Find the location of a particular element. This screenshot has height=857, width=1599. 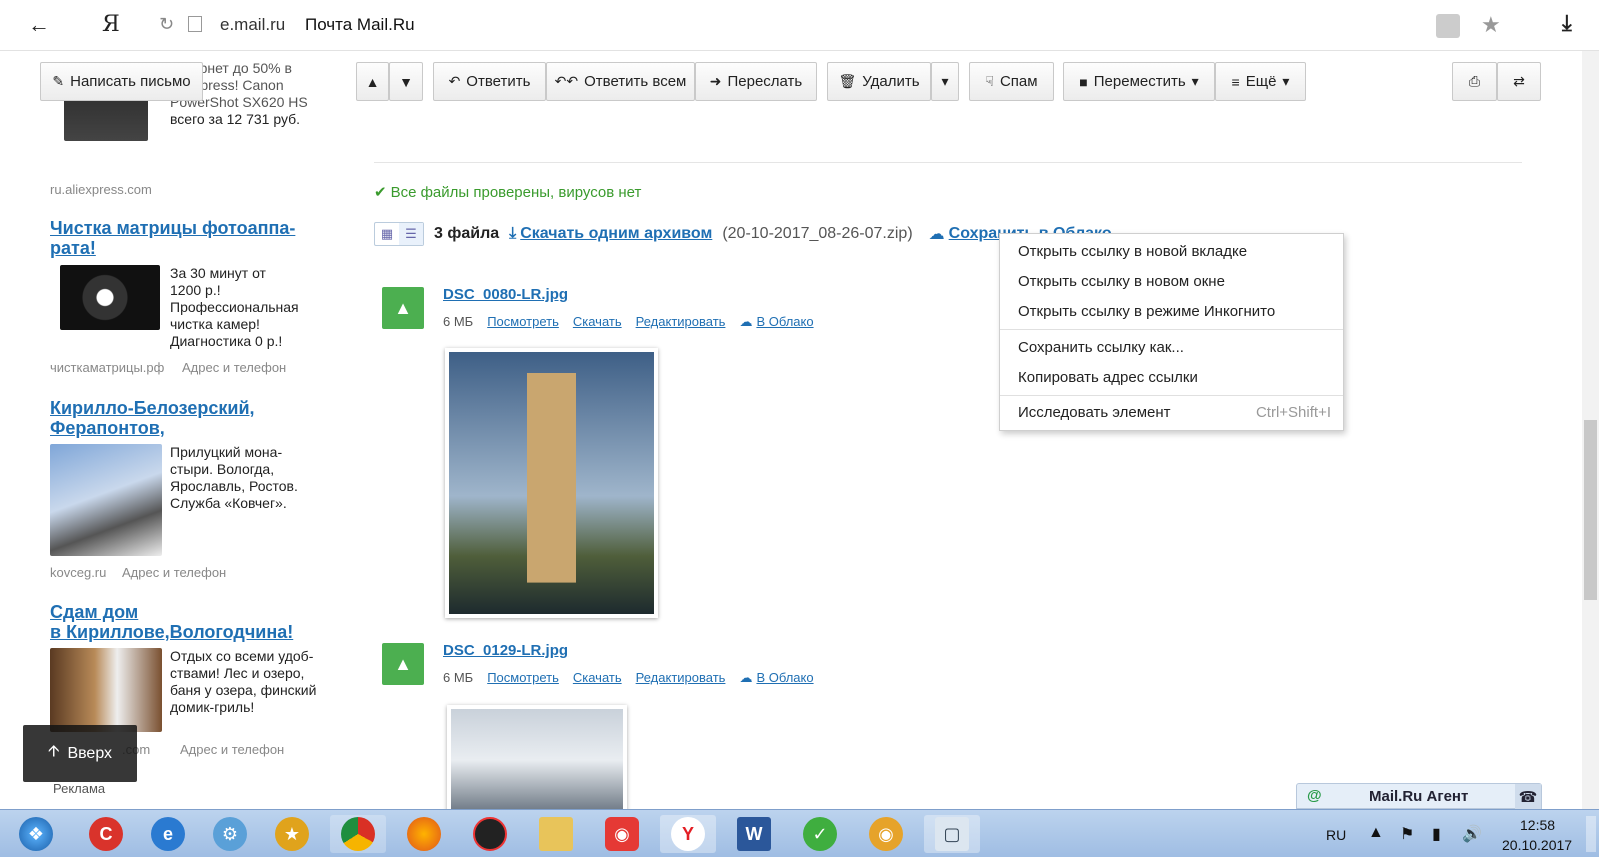

snipping-icon: ▢ is located at coordinates (952, 834).